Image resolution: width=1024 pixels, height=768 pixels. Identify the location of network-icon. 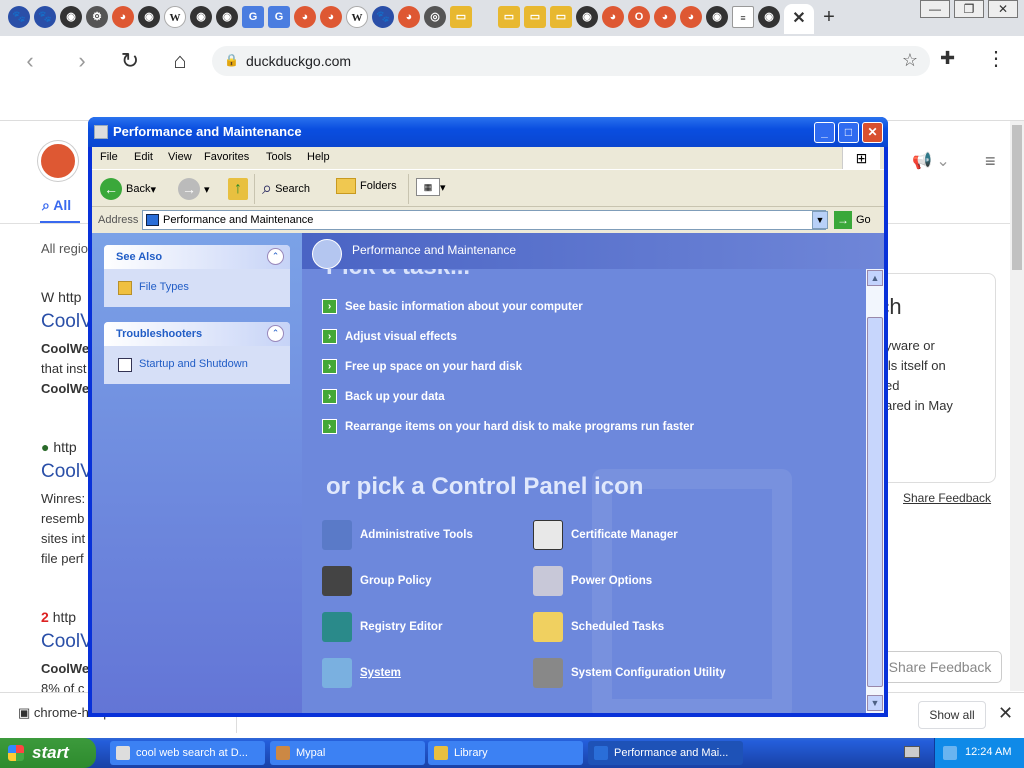
(950, 753).